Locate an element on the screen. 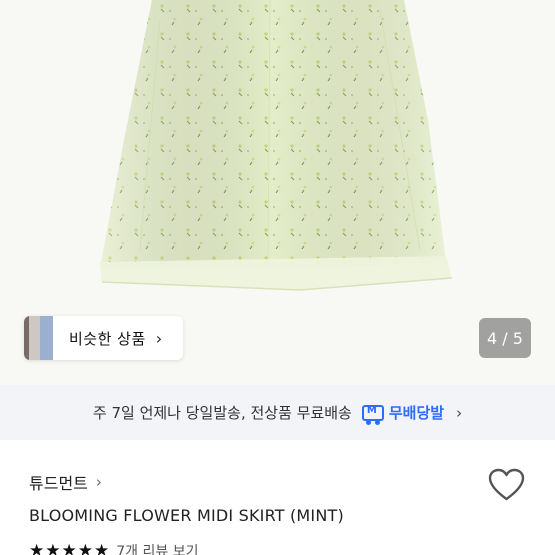 The width and height of the screenshot is (555, 555). shipping-banner: 주 7일 언제나 당일발송, 전상품 무료배송 M 무배당발 › is located at coordinates (277, 412).